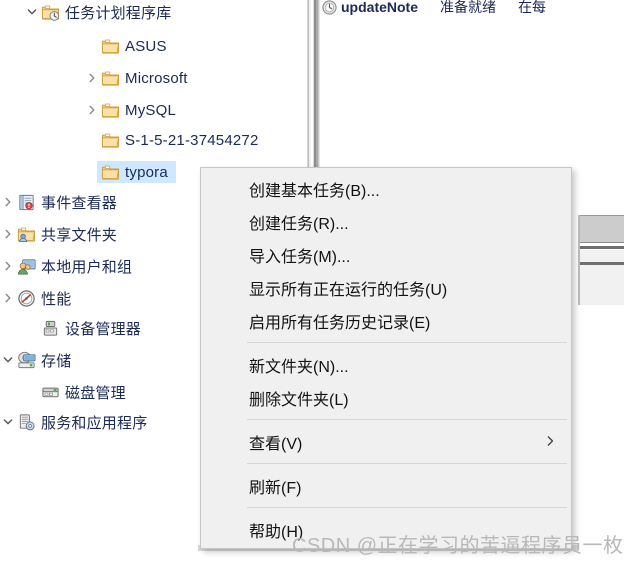  I want to click on tree-item-label: 磁盘管理, so click(95, 393).